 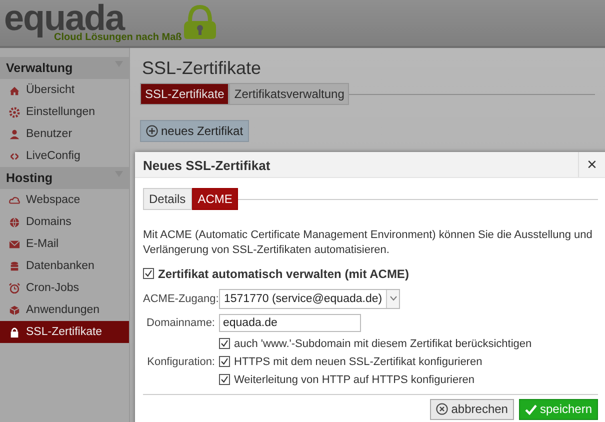 I want to click on tab: Zertifikatsverwaltung, so click(x=289, y=94).